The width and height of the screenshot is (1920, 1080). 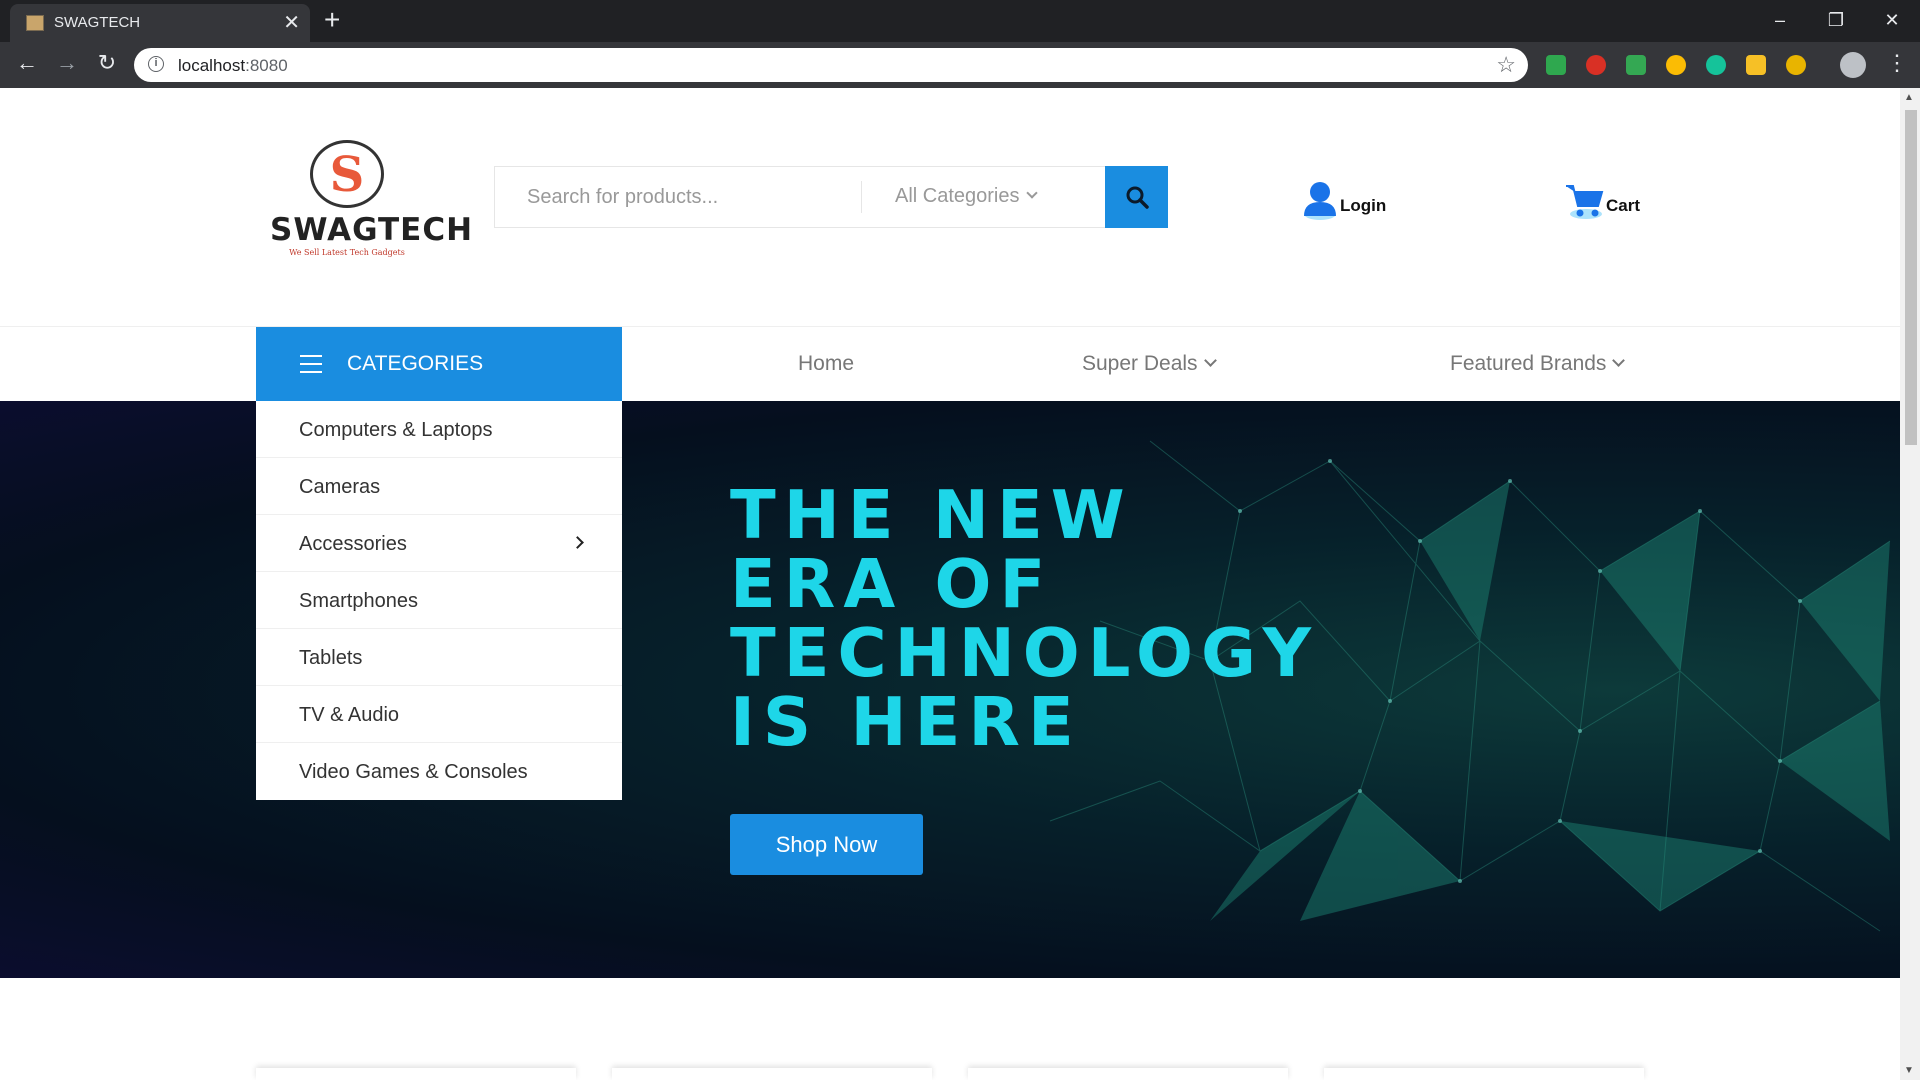 I want to click on search-button, so click(x=1136, y=197).